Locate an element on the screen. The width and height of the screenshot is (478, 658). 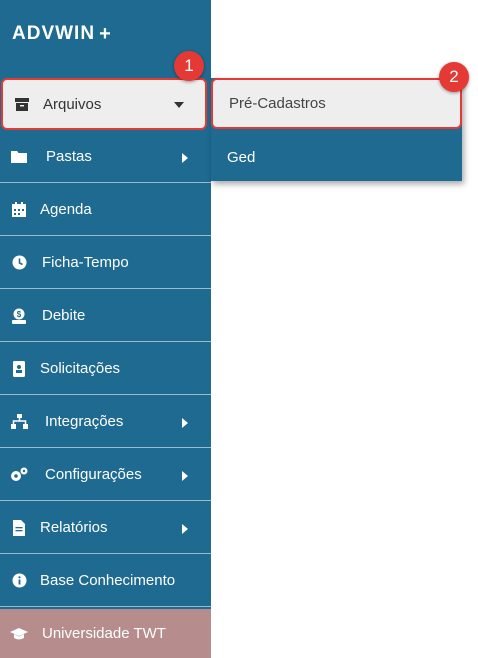
archive-icon is located at coordinates (22, 104).